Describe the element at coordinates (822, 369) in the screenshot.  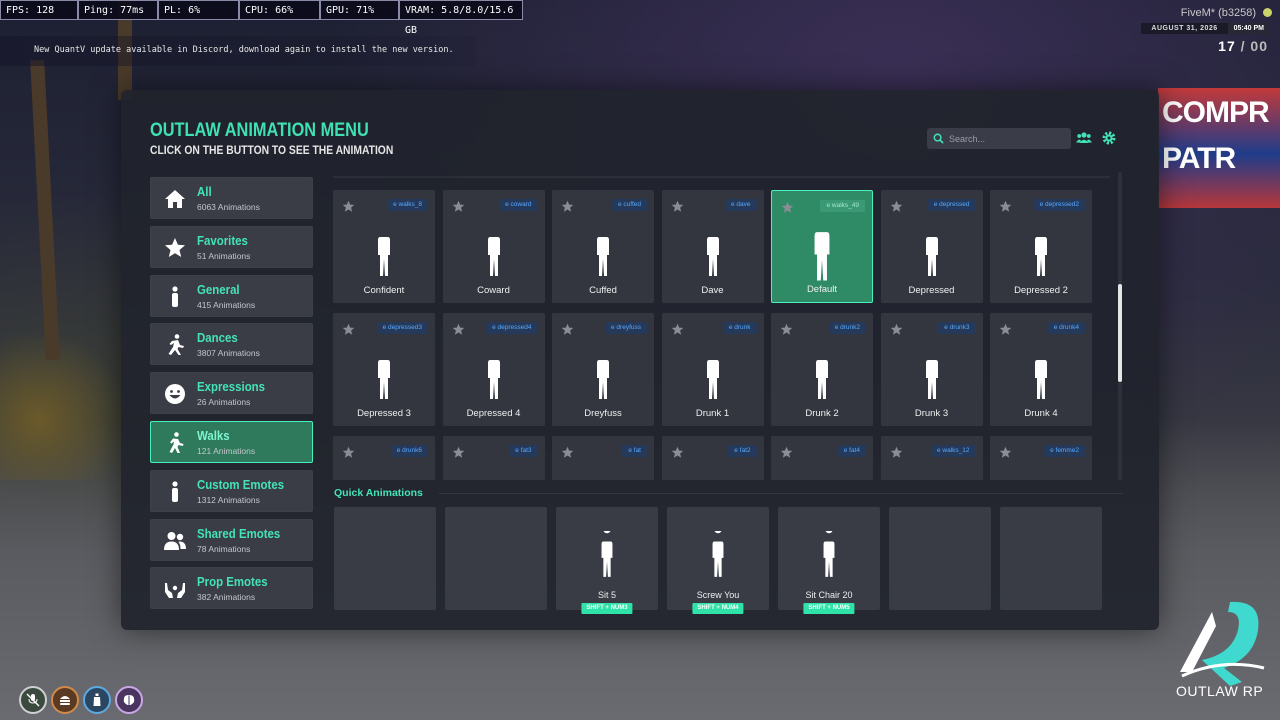
I see `animation-card: e drunk2 Drunk 2` at that location.